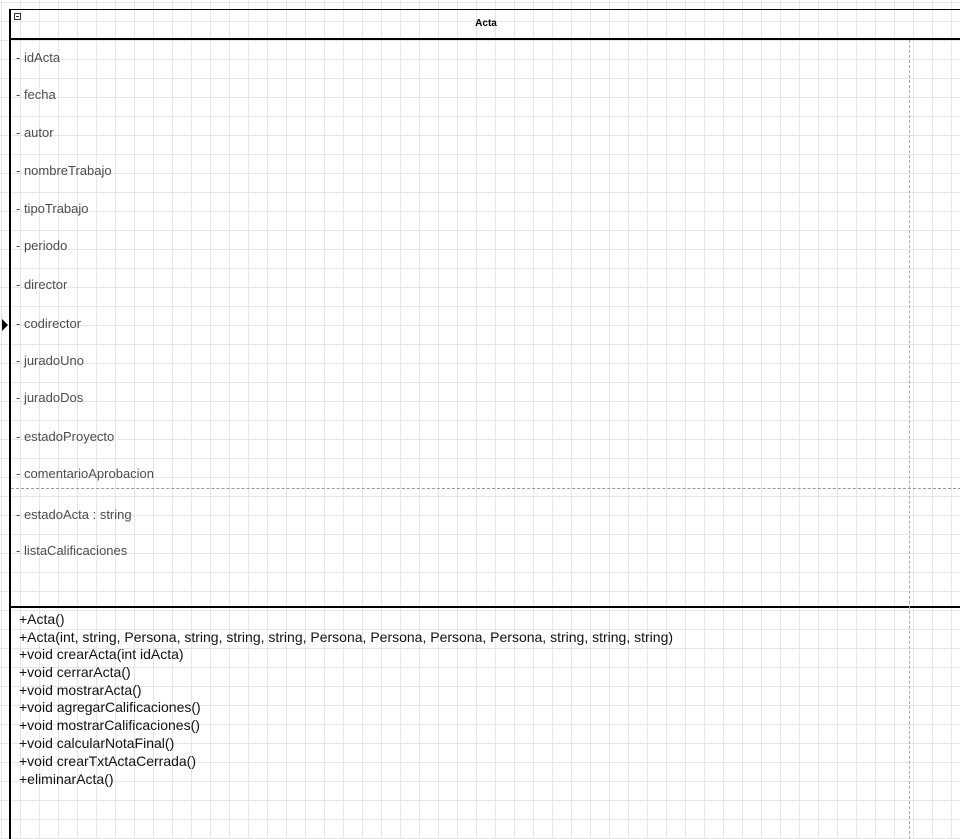 The height and width of the screenshot is (839, 960). I want to click on attribute-item: - fecha, so click(36, 94).